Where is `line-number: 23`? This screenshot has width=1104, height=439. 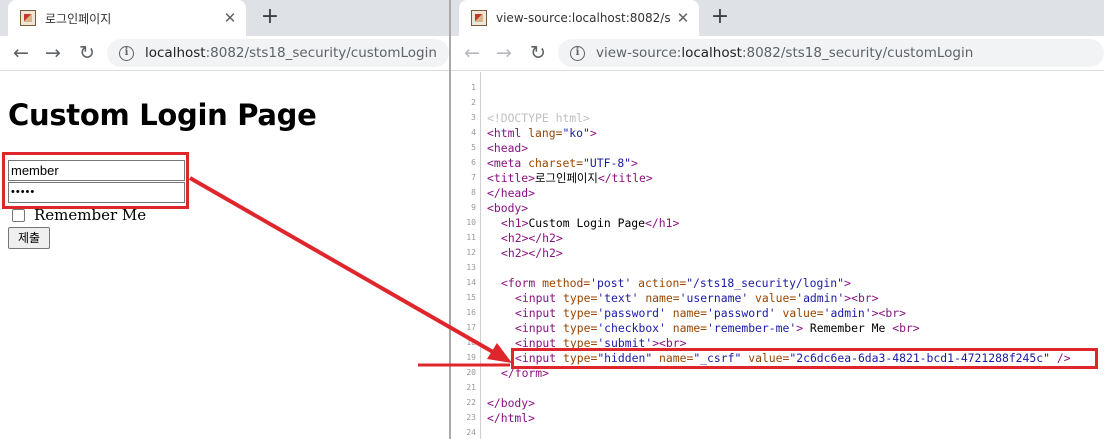
line-number: 23 is located at coordinates (471, 417).